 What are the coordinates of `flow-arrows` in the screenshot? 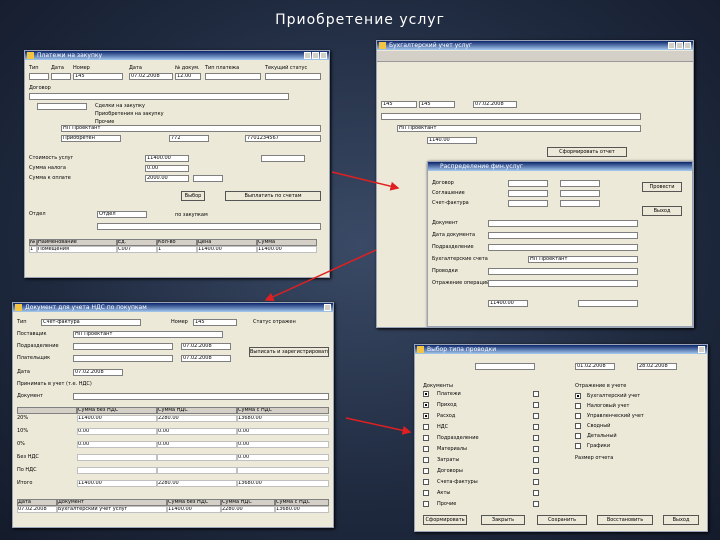 It's located at (338, 303).